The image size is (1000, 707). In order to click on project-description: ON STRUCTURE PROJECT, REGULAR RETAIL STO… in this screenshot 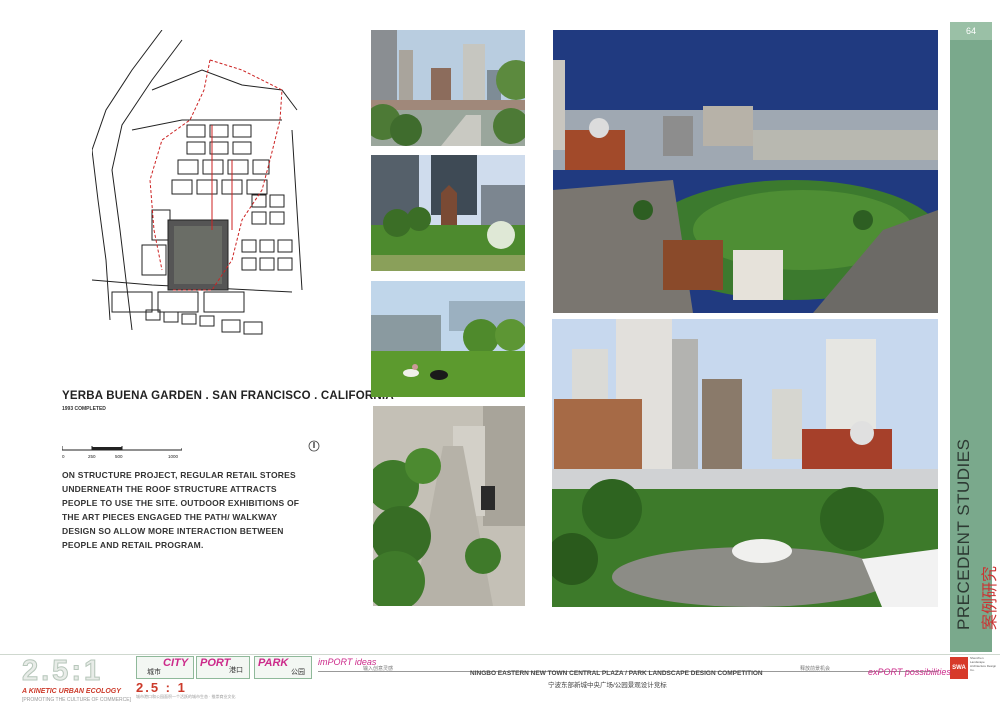, I will do `click(181, 510)`.